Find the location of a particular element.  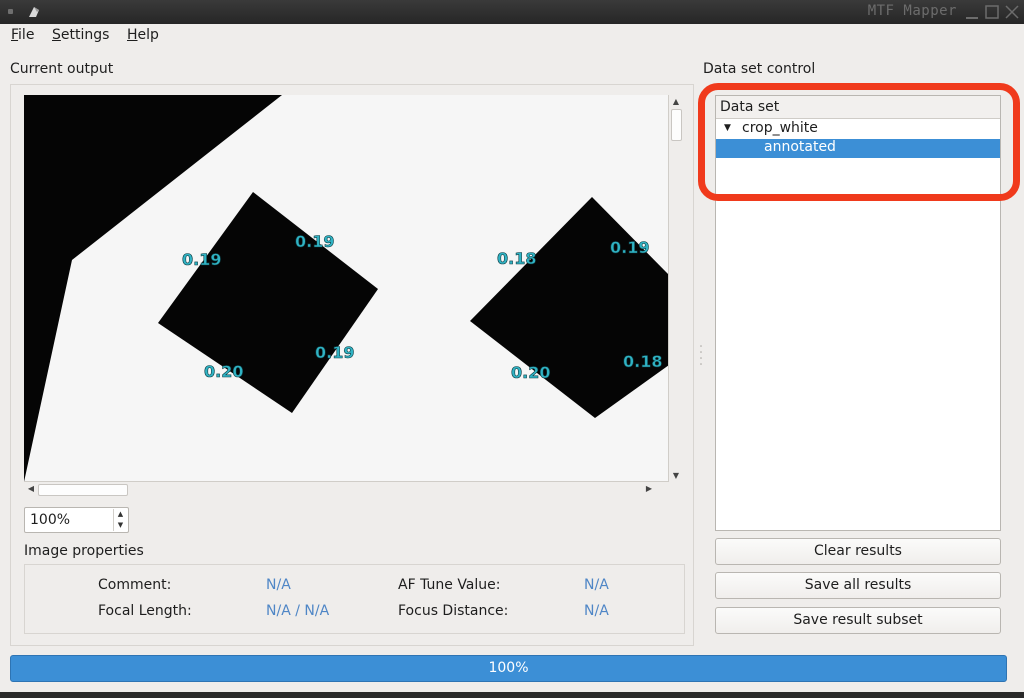

annotation-highlight-box is located at coordinates (859, 142).